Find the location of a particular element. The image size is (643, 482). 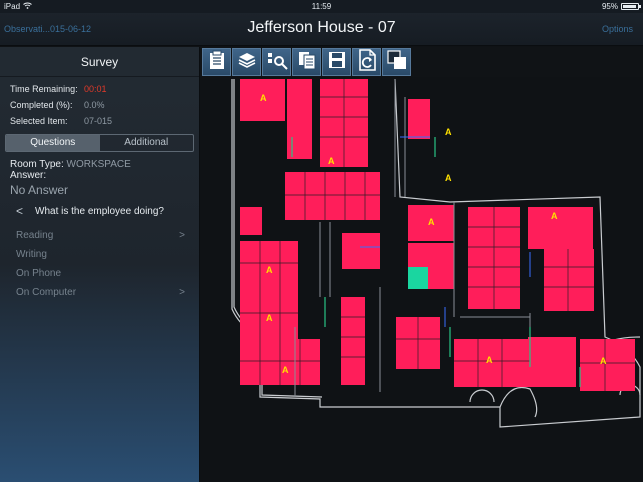

save-button is located at coordinates (336, 62).